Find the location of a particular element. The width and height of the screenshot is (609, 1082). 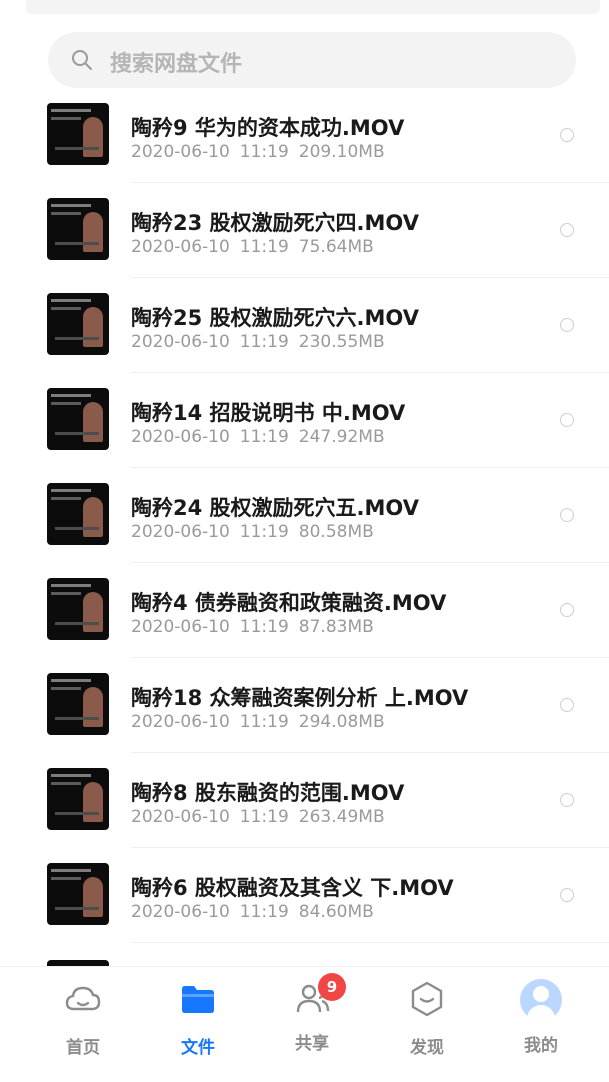

file-size: 209.10MB is located at coordinates (341, 152).